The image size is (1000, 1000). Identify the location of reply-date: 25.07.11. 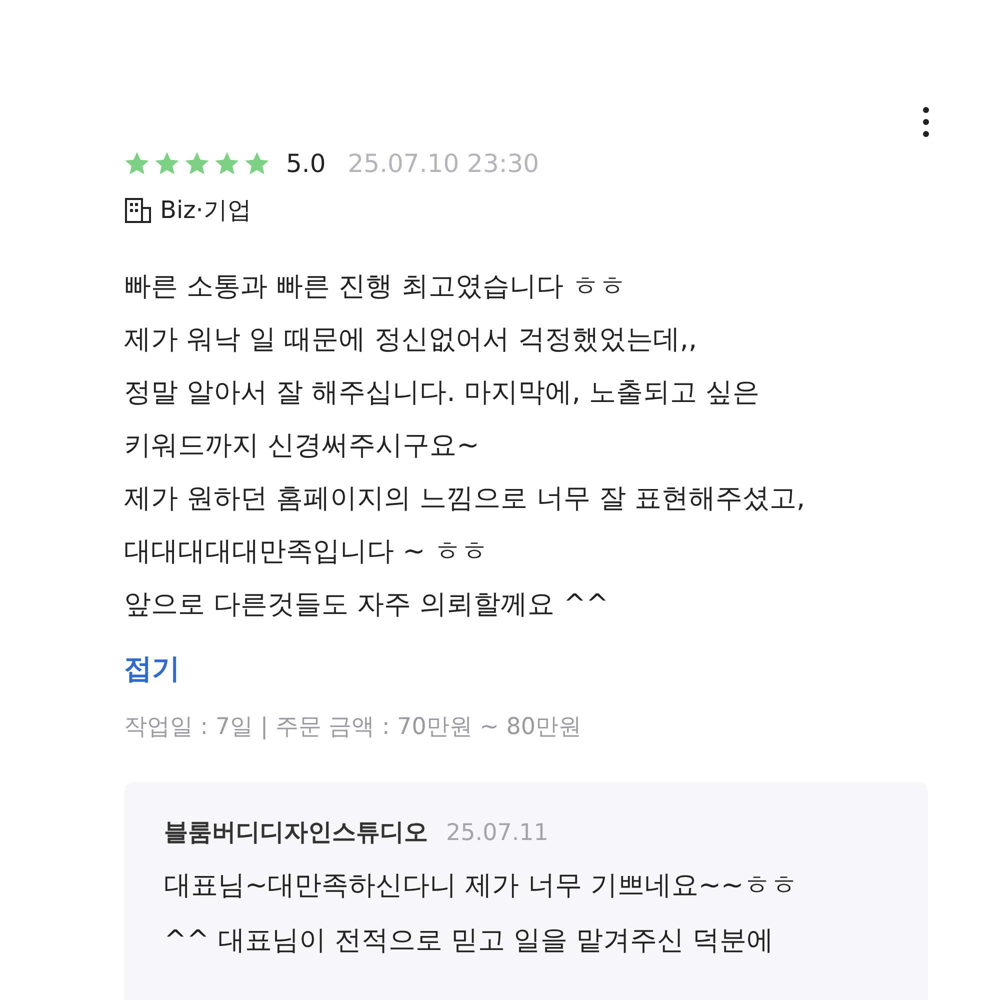
(497, 833).